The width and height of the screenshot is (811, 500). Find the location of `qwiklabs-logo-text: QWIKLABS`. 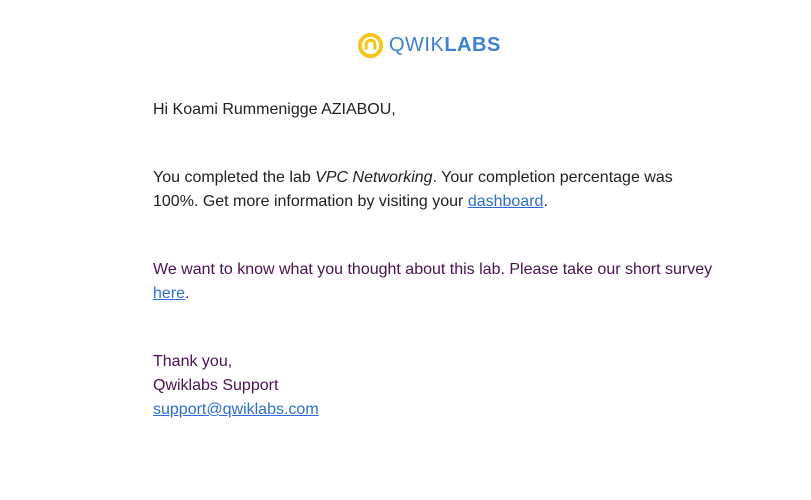

qwiklabs-logo-text: QWIKLABS is located at coordinates (445, 45).